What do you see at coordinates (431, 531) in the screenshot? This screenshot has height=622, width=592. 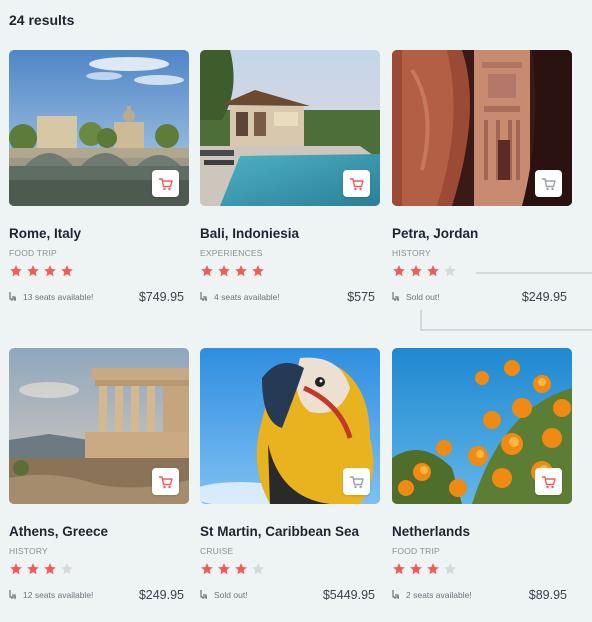 I see `trip-title: Netherlands` at bounding box center [431, 531].